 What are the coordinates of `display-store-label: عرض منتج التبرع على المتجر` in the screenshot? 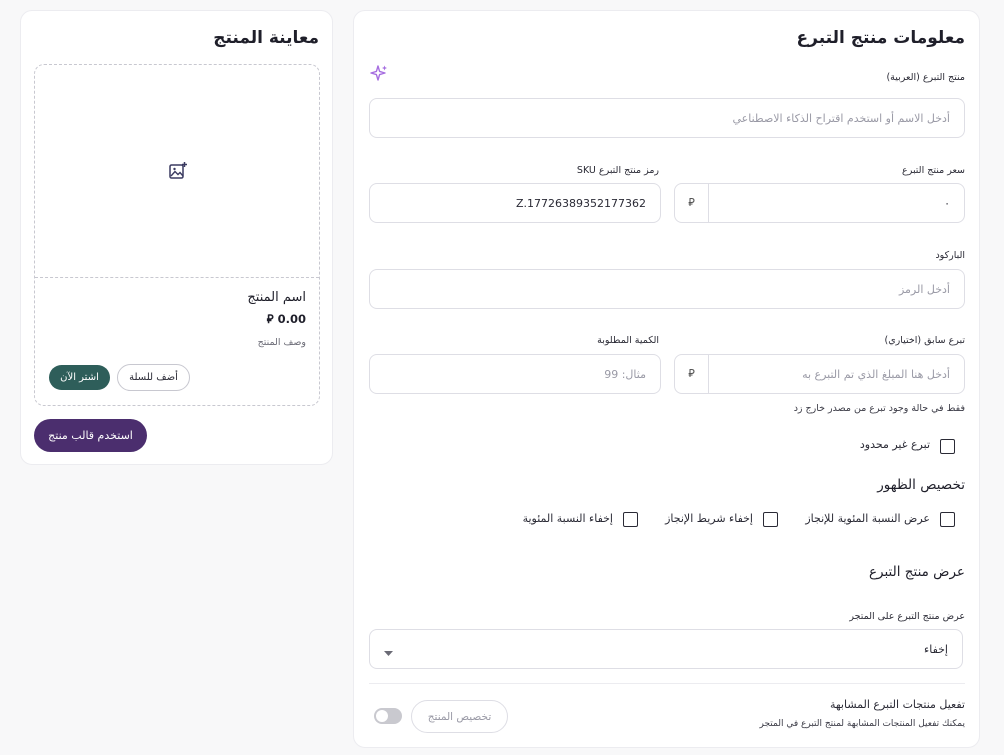 It's located at (907, 616).